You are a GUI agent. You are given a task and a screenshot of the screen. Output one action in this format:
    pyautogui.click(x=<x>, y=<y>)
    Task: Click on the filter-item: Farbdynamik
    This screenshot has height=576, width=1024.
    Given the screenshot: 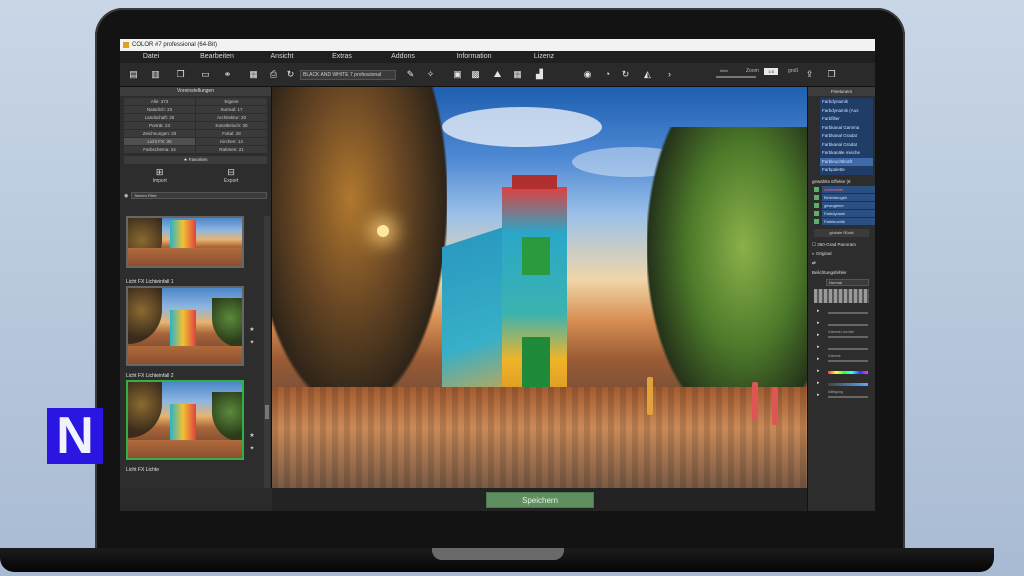 What is the action you would take?
    pyautogui.click(x=846, y=102)
    